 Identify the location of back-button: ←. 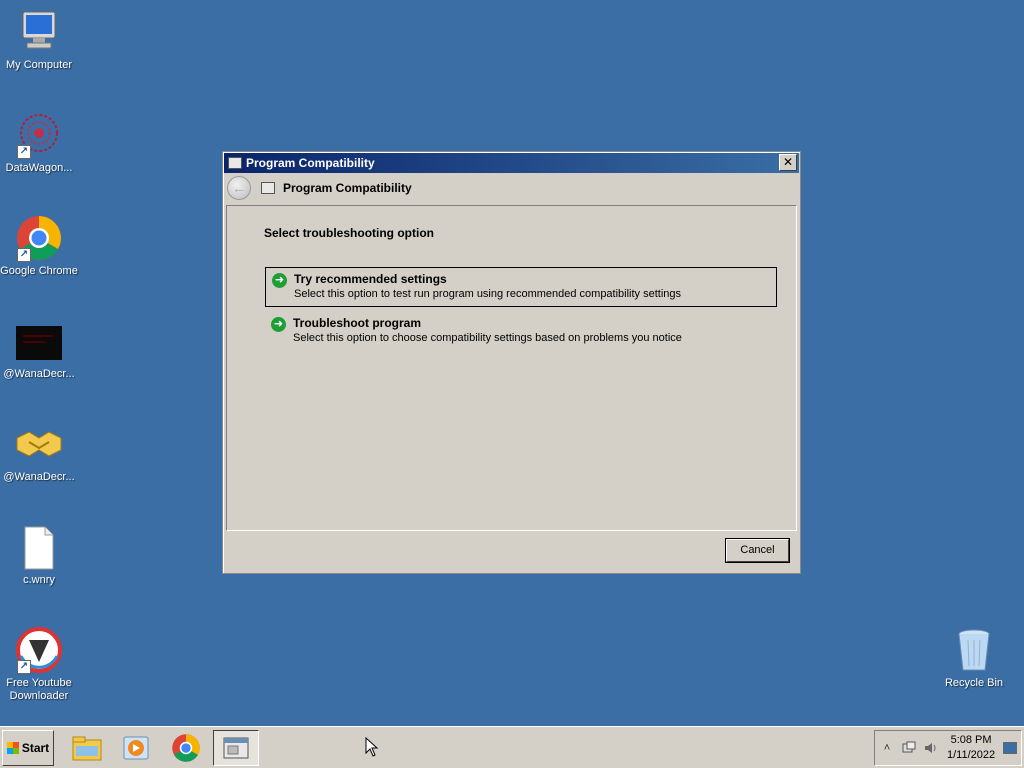
(239, 188).